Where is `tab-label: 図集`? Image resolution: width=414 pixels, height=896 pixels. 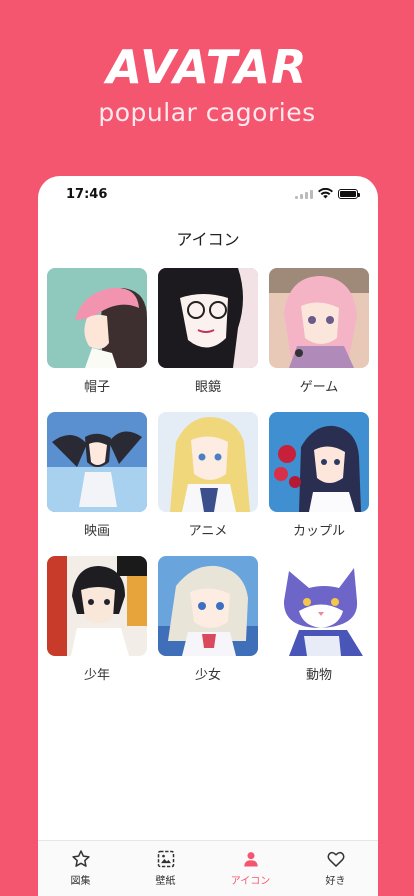 tab-label: 図集 is located at coordinates (80, 881).